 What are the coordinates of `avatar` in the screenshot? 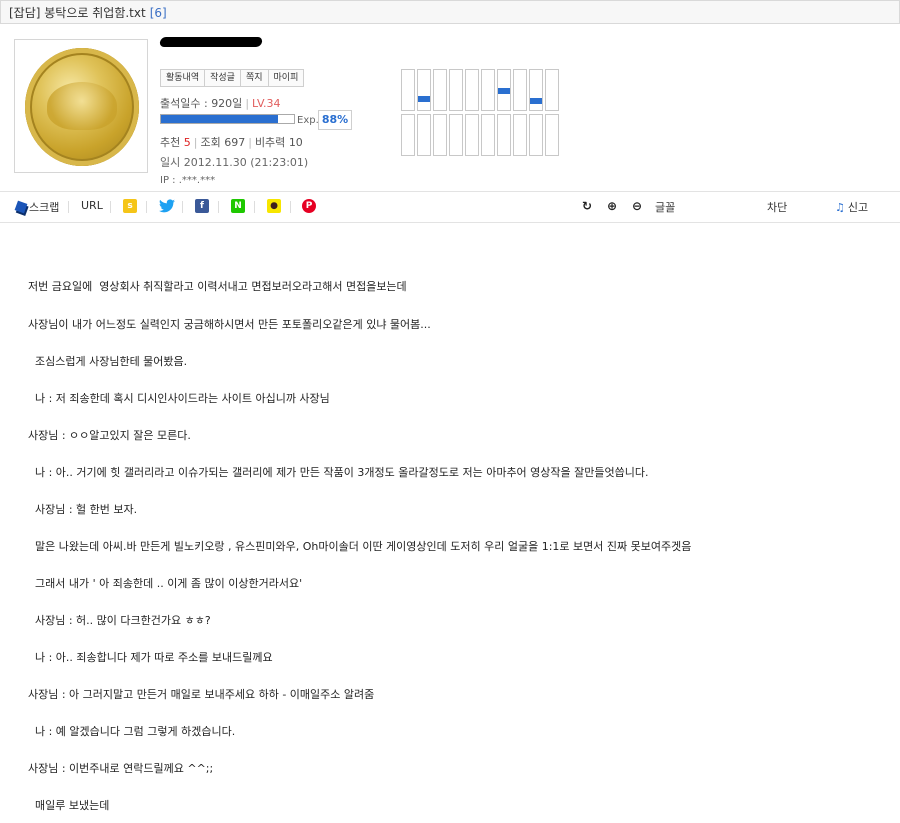 It's located at (81, 106).